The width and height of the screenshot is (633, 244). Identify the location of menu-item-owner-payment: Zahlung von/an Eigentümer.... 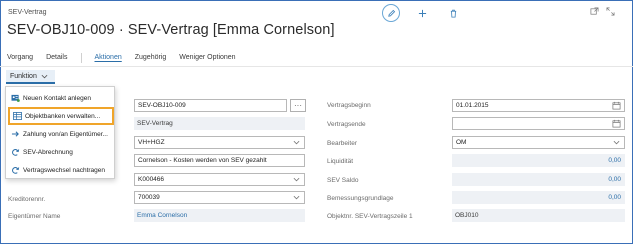
(61, 134).